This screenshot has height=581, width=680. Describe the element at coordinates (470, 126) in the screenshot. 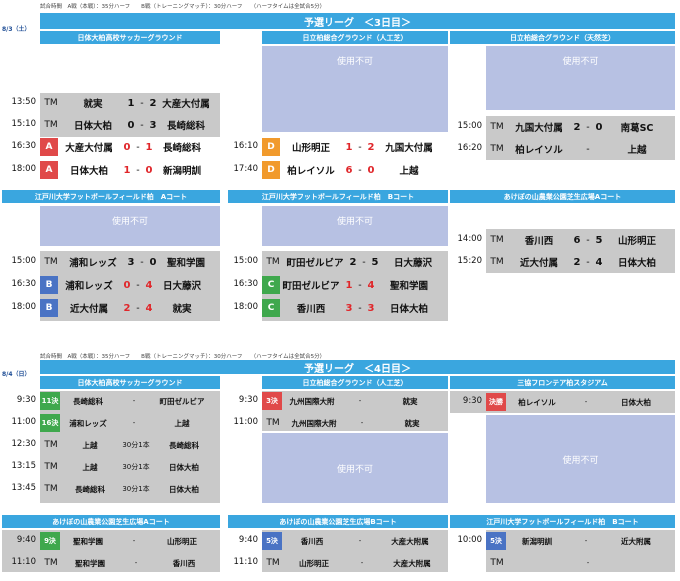

I see `match-time: 15:00` at that location.